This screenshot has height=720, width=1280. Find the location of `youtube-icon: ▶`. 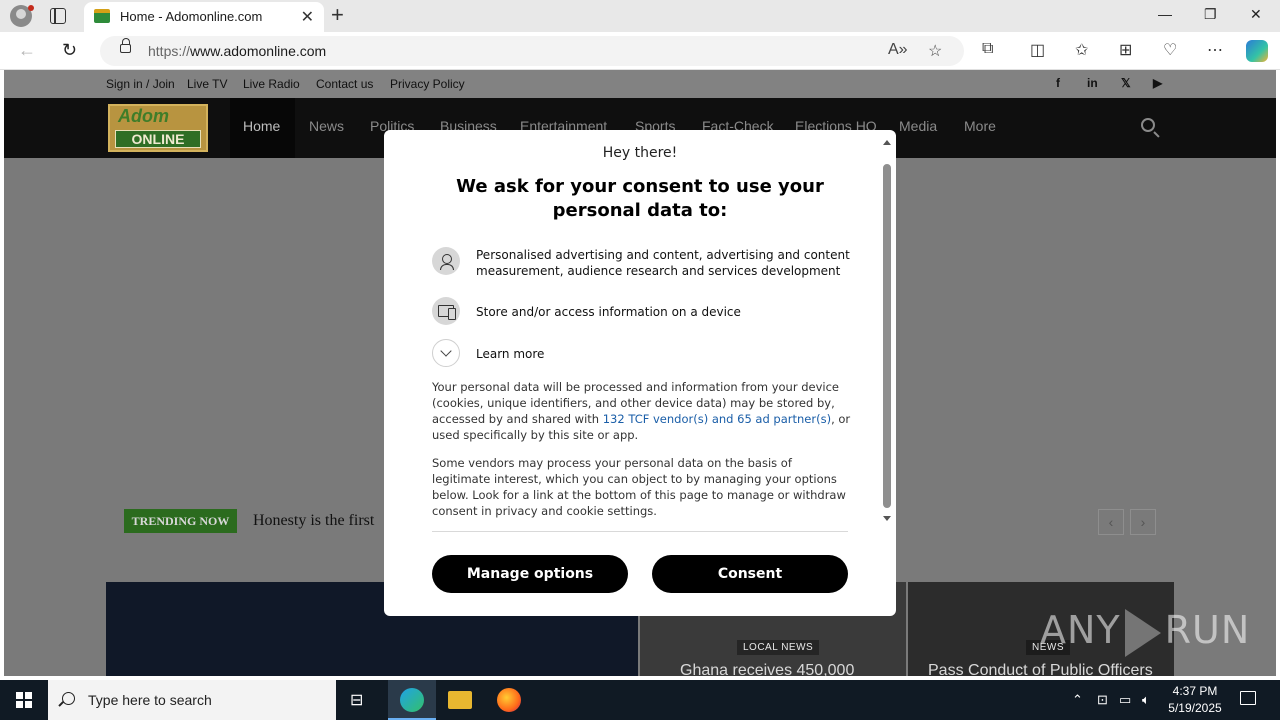

youtube-icon: ▶ is located at coordinates (1157, 83).